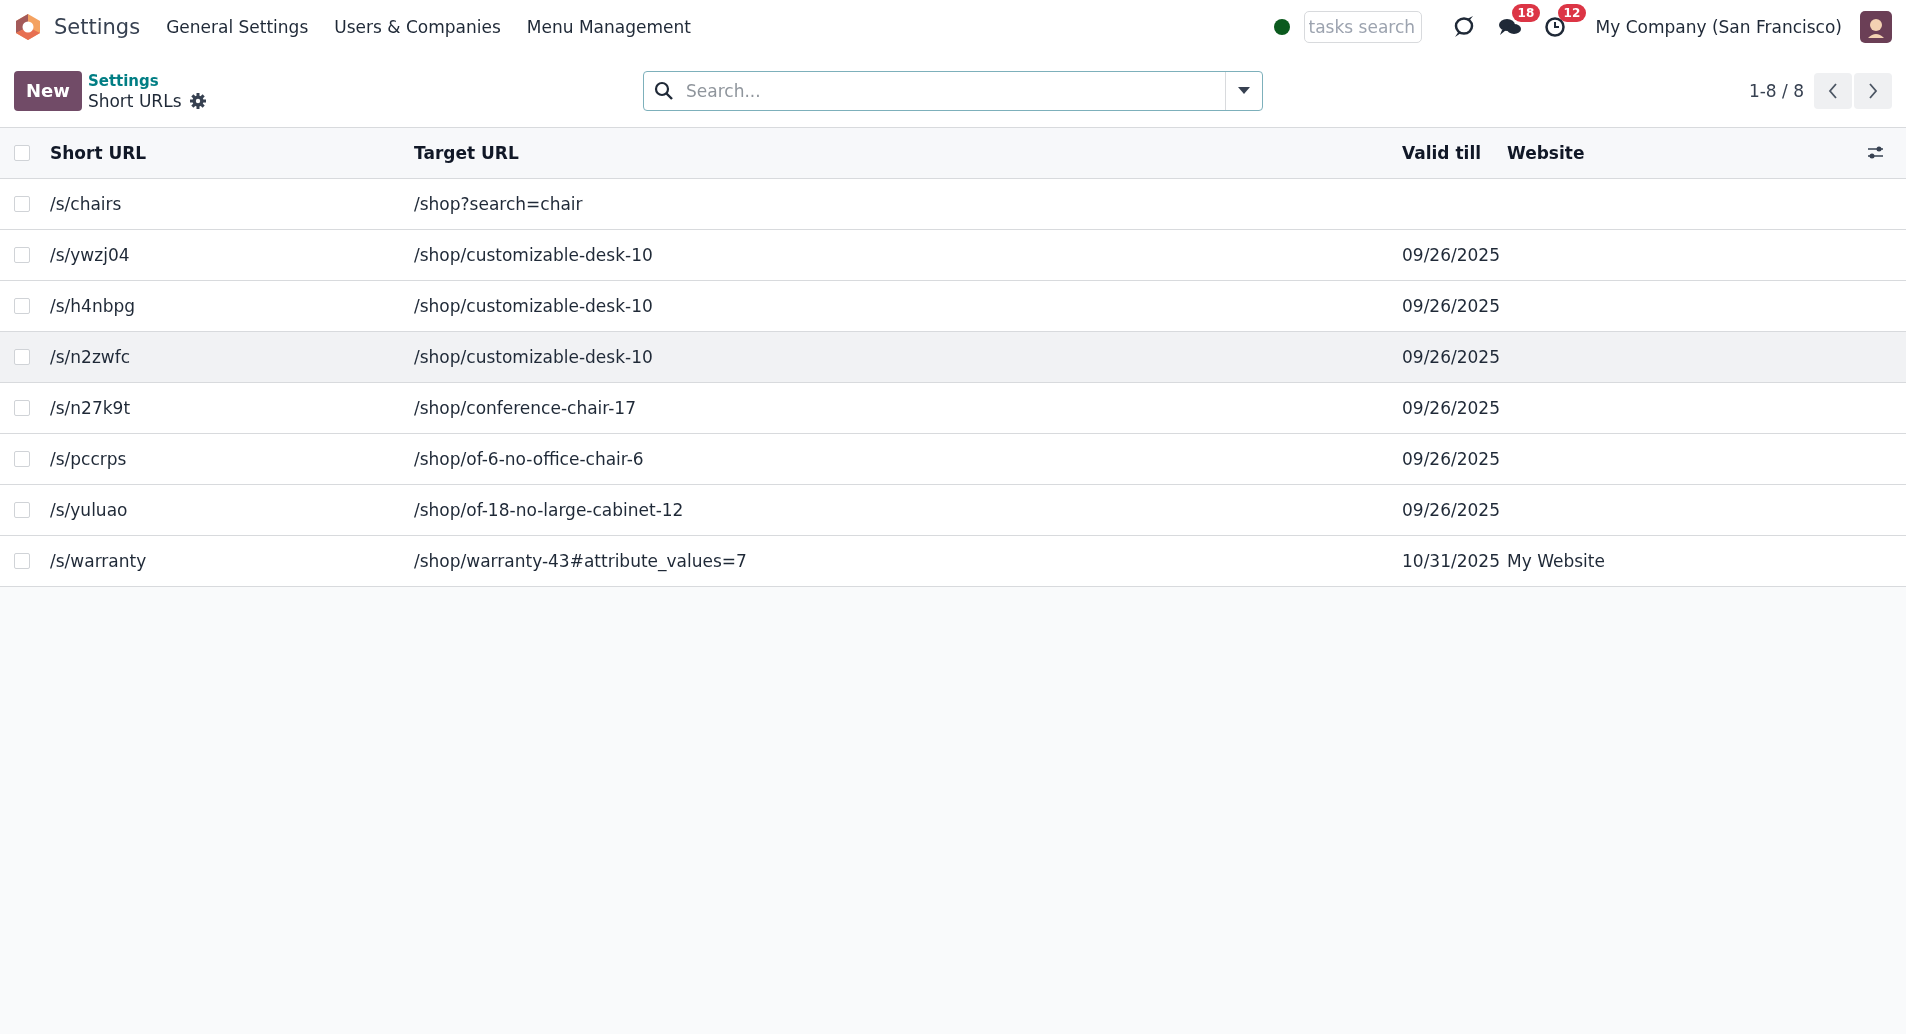  I want to click on table-cell-text: /s/n2zwfc, so click(91, 357).